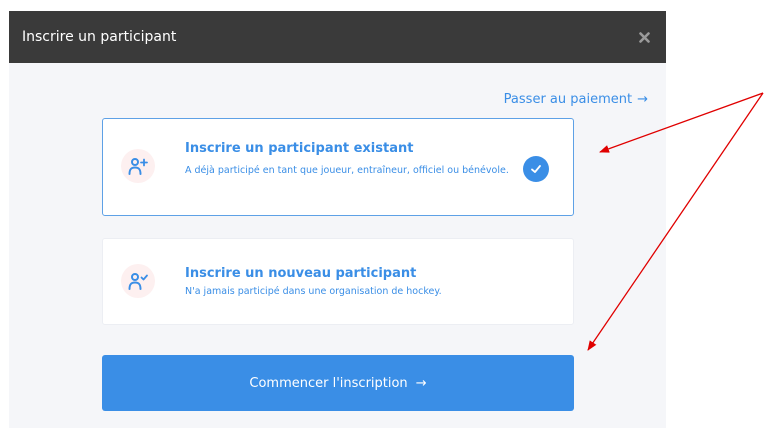 Image resolution: width=765 pixels, height=428 pixels. I want to click on close-button, so click(644, 37).